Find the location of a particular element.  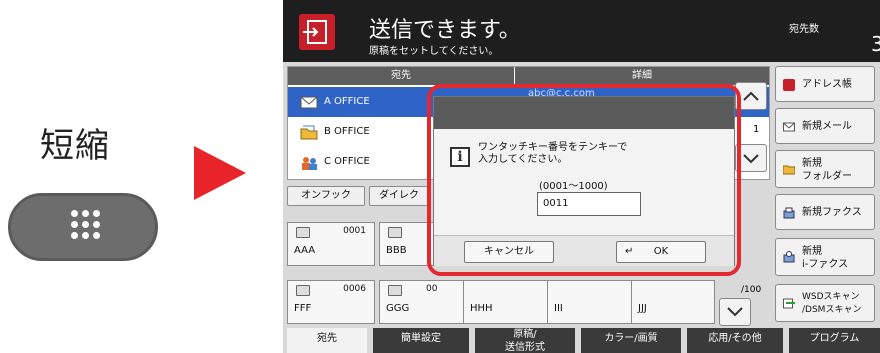

right-arrow-icon is located at coordinates (220, 173).